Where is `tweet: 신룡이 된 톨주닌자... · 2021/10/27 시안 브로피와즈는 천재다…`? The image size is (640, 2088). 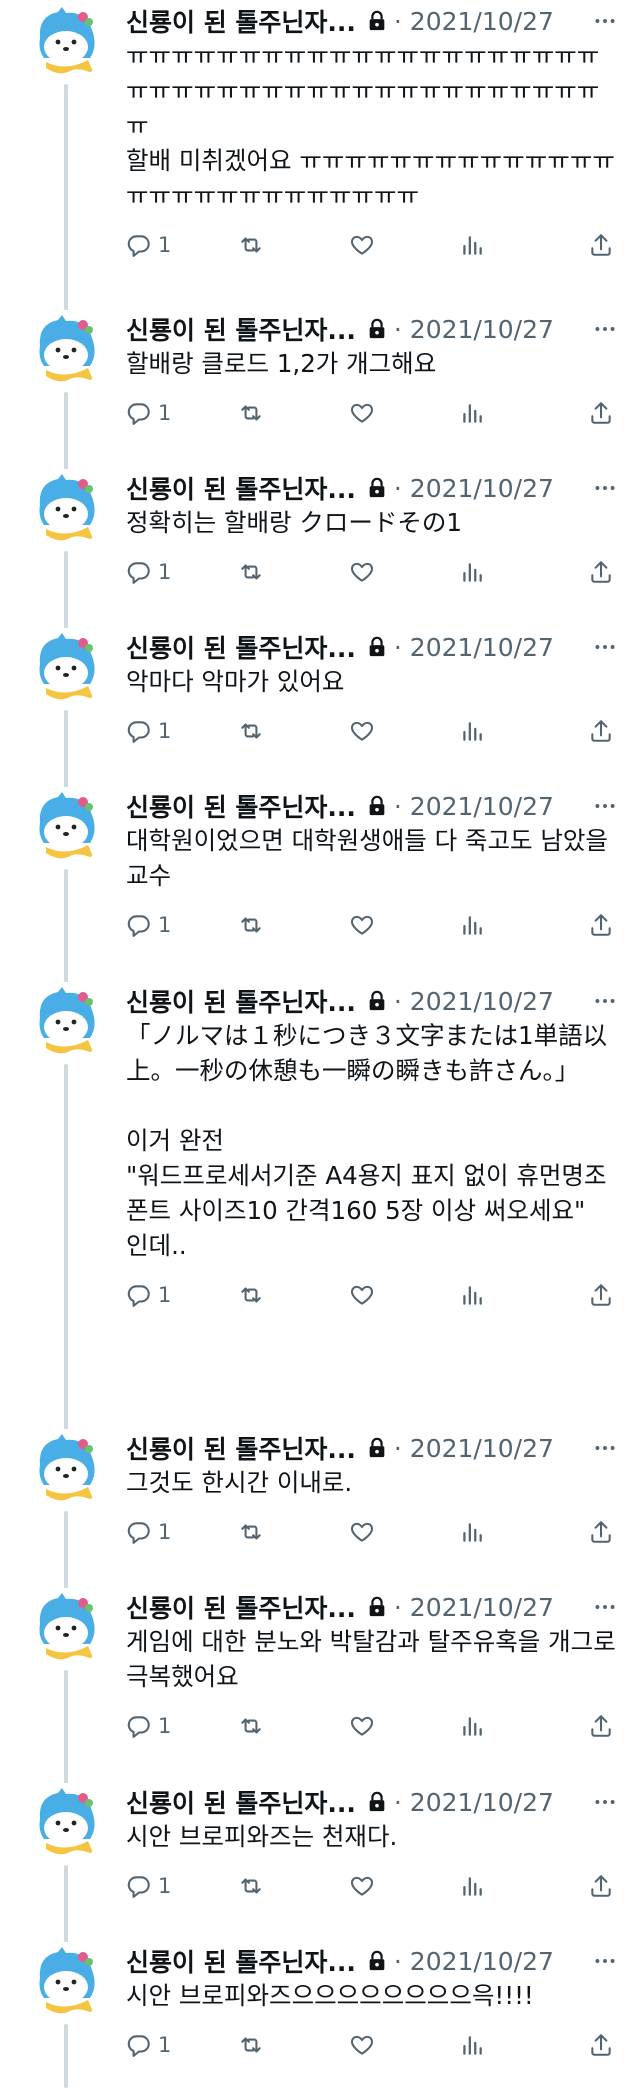
tweet: 신룡이 된 톨주닌자... · 2021/10/27 시안 브로피와즈는 천재다… is located at coordinates (320, 1863).